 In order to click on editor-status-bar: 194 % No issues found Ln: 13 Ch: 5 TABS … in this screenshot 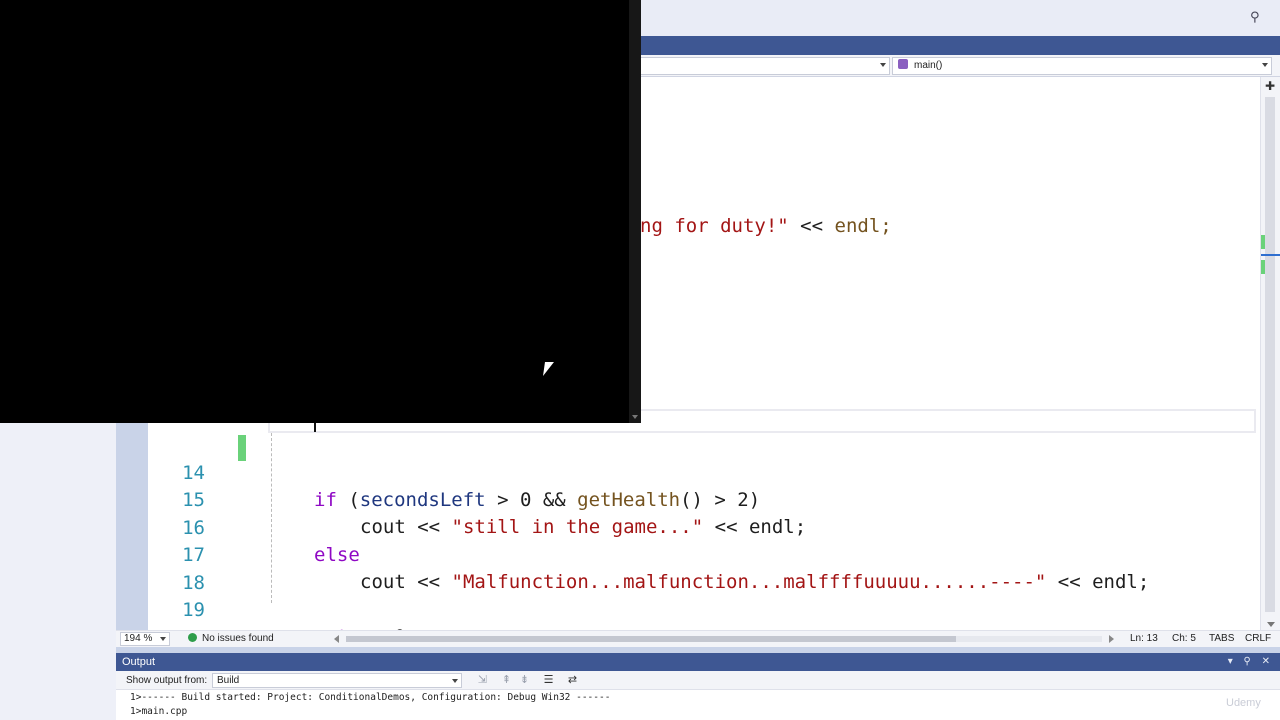, I will do `click(698, 638)`.